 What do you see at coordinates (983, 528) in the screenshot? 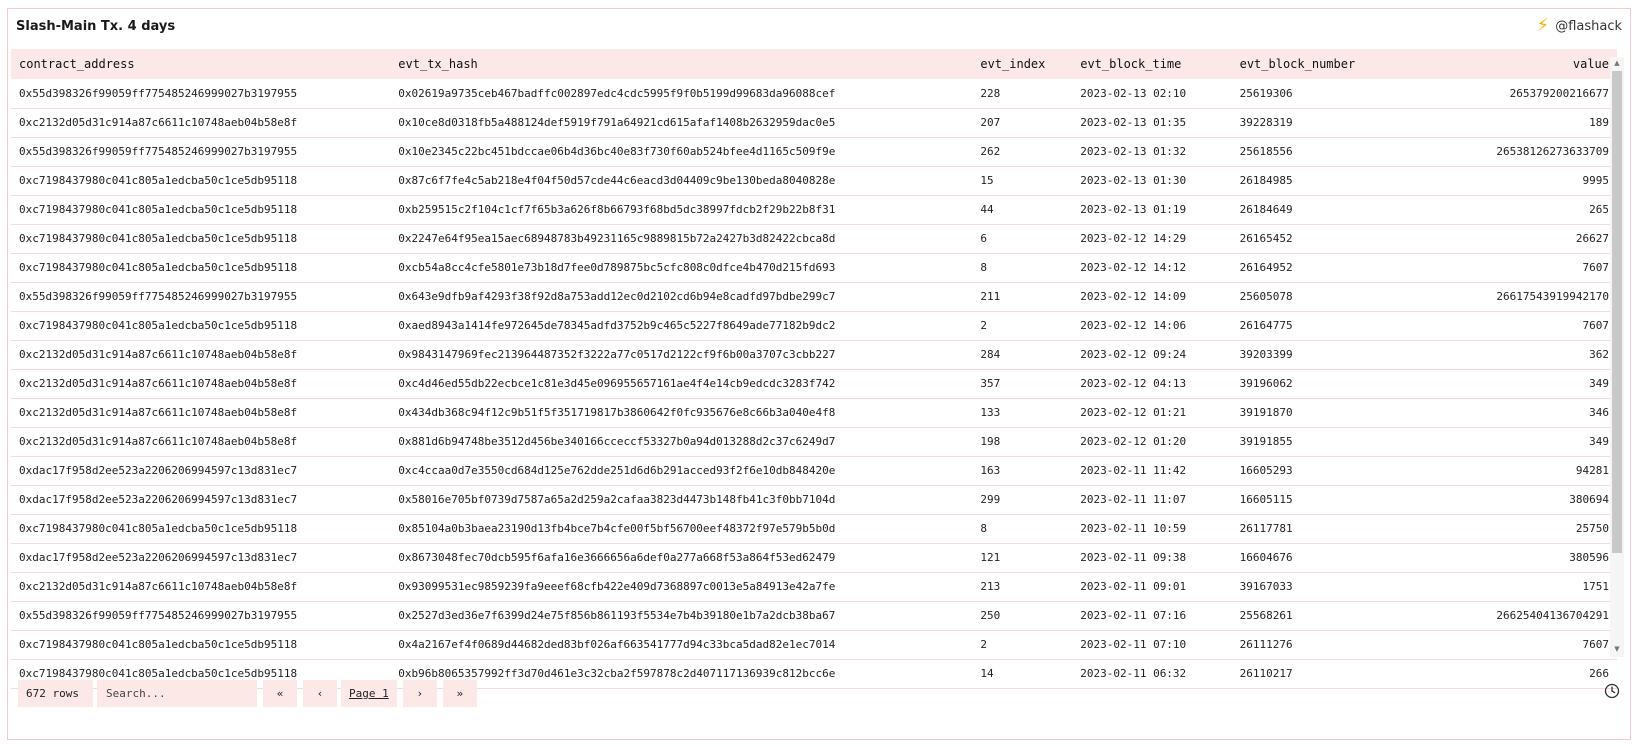
I see `cell-evt-index: 8` at bounding box center [983, 528].